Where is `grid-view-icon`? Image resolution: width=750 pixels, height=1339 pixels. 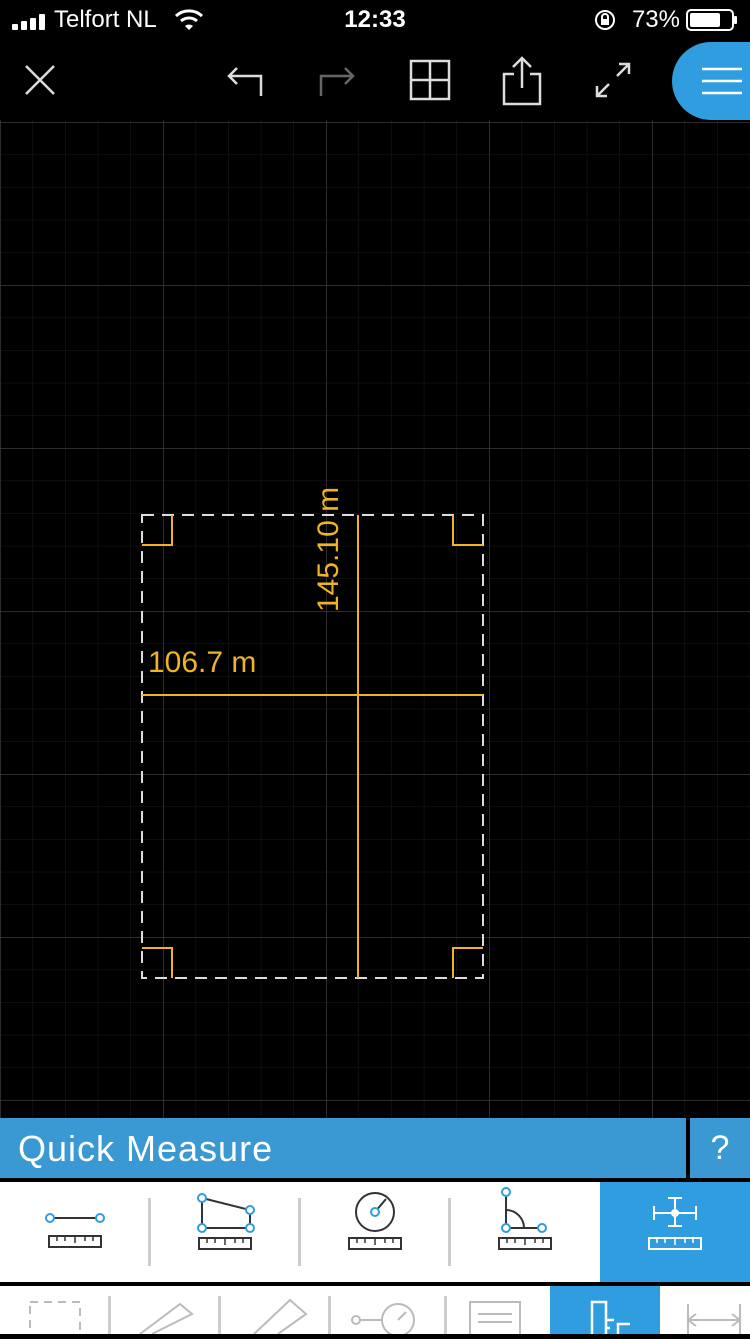
grid-view-icon is located at coordinates (430, 80).